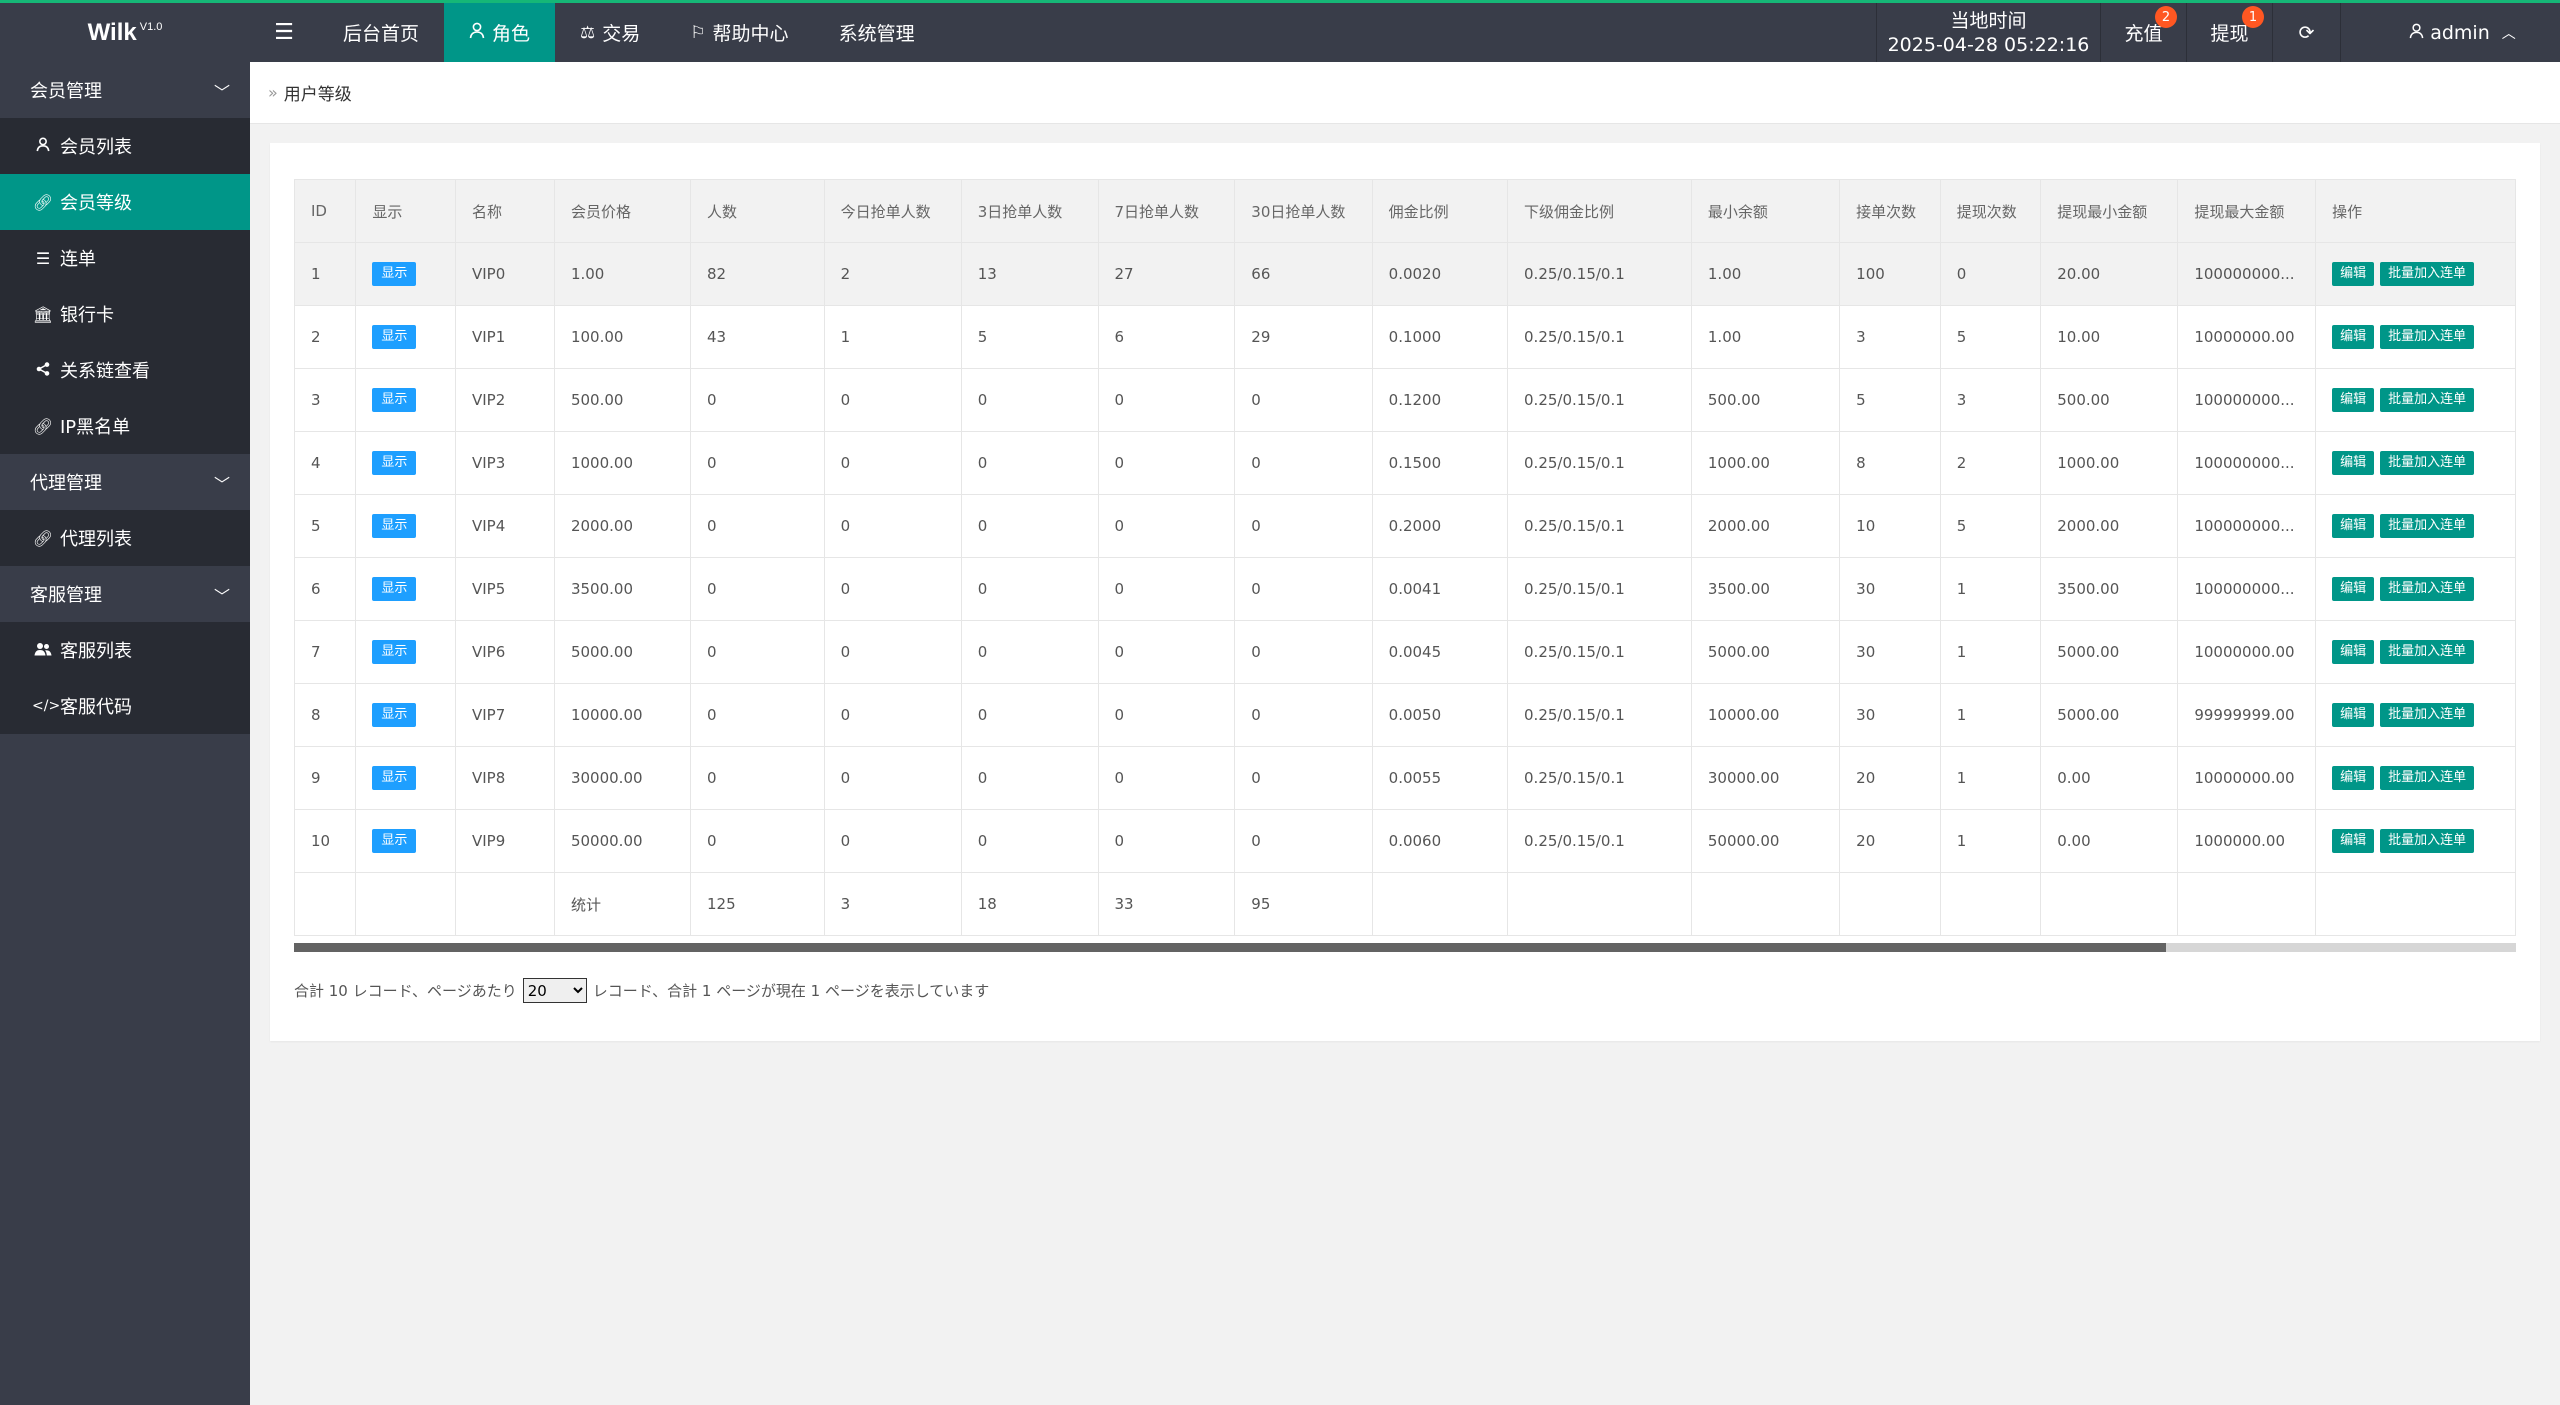 The image size is (2560, 1405). I want to click on table-cell-ops: 编辑 批量加入连单, so click(2415, 274).